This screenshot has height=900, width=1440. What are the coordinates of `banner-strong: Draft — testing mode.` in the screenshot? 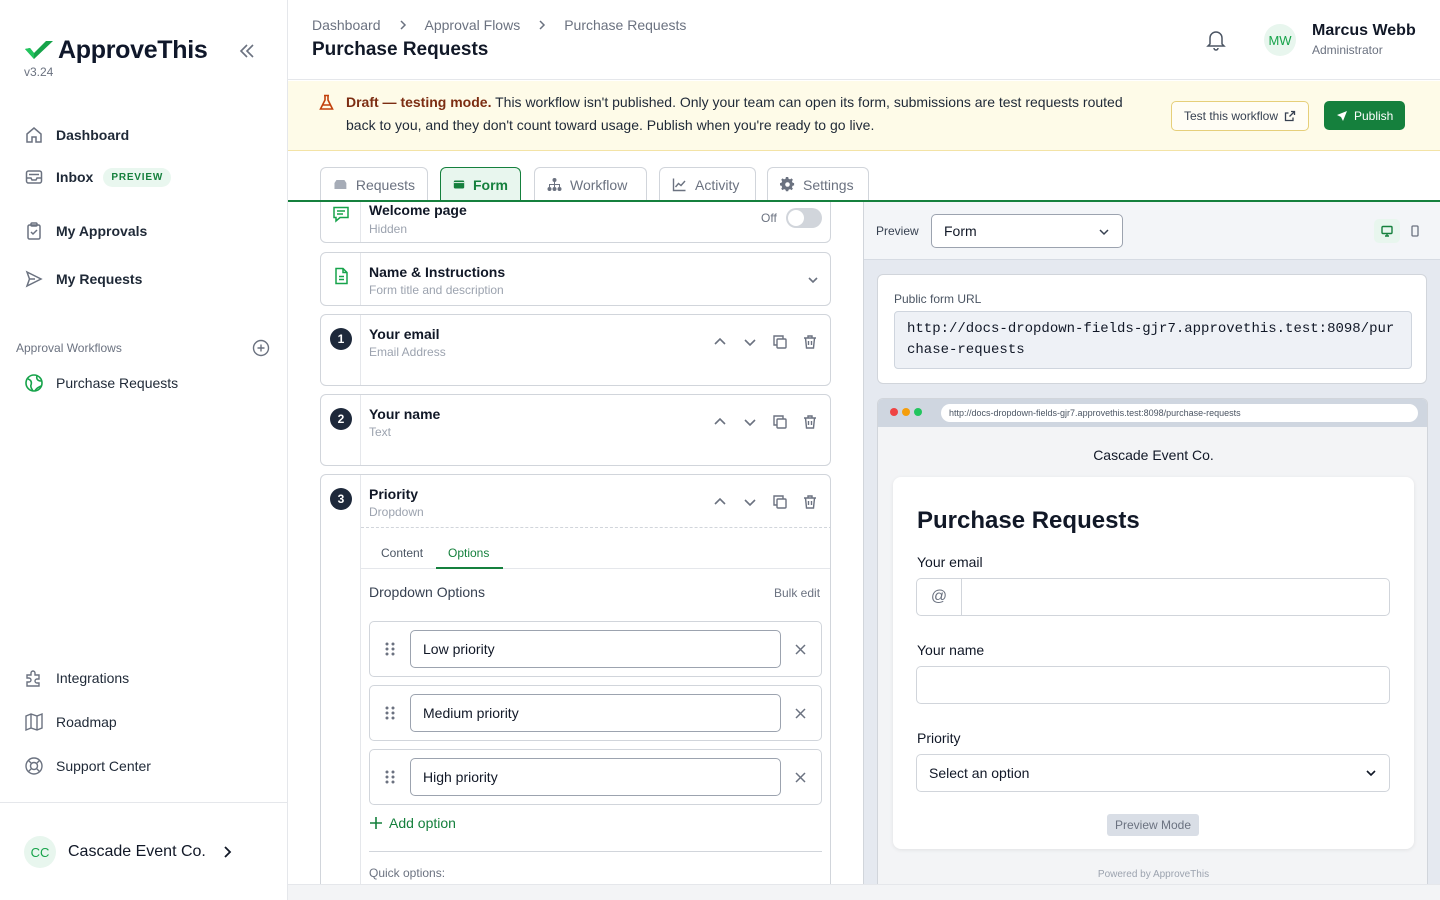 It's located at (419, 102).